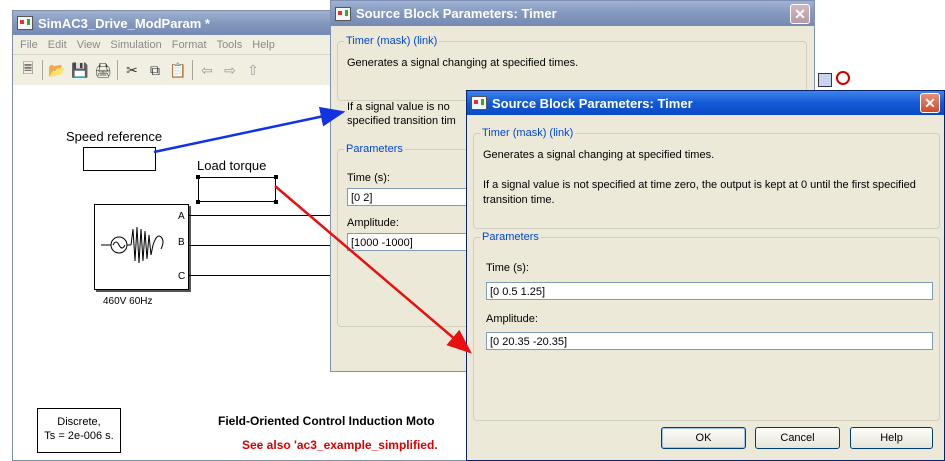 The width and height of the screenshot is (945, 461). What do you see at coordinates (326, 421) in the screenshot?
I see `model-title: Field-Oriented Control Induction Moto` at bounding box center [326, 421].